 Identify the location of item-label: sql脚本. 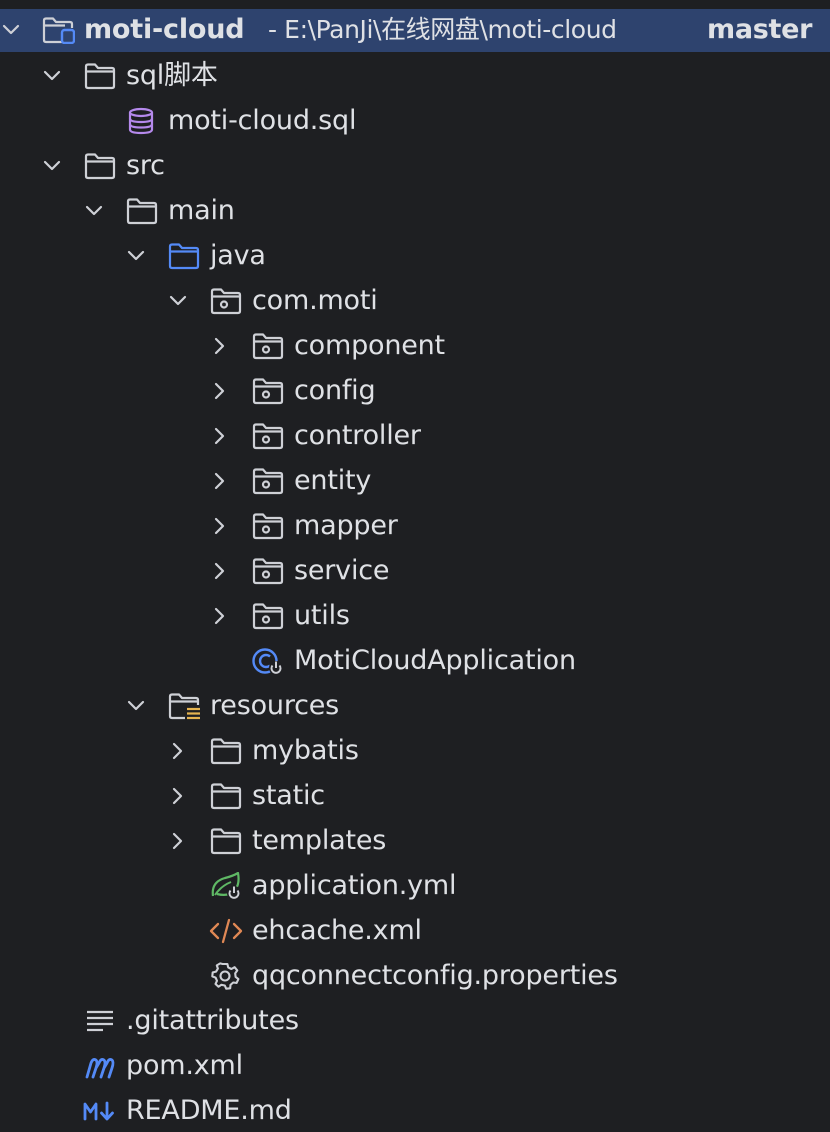
(172, 75).